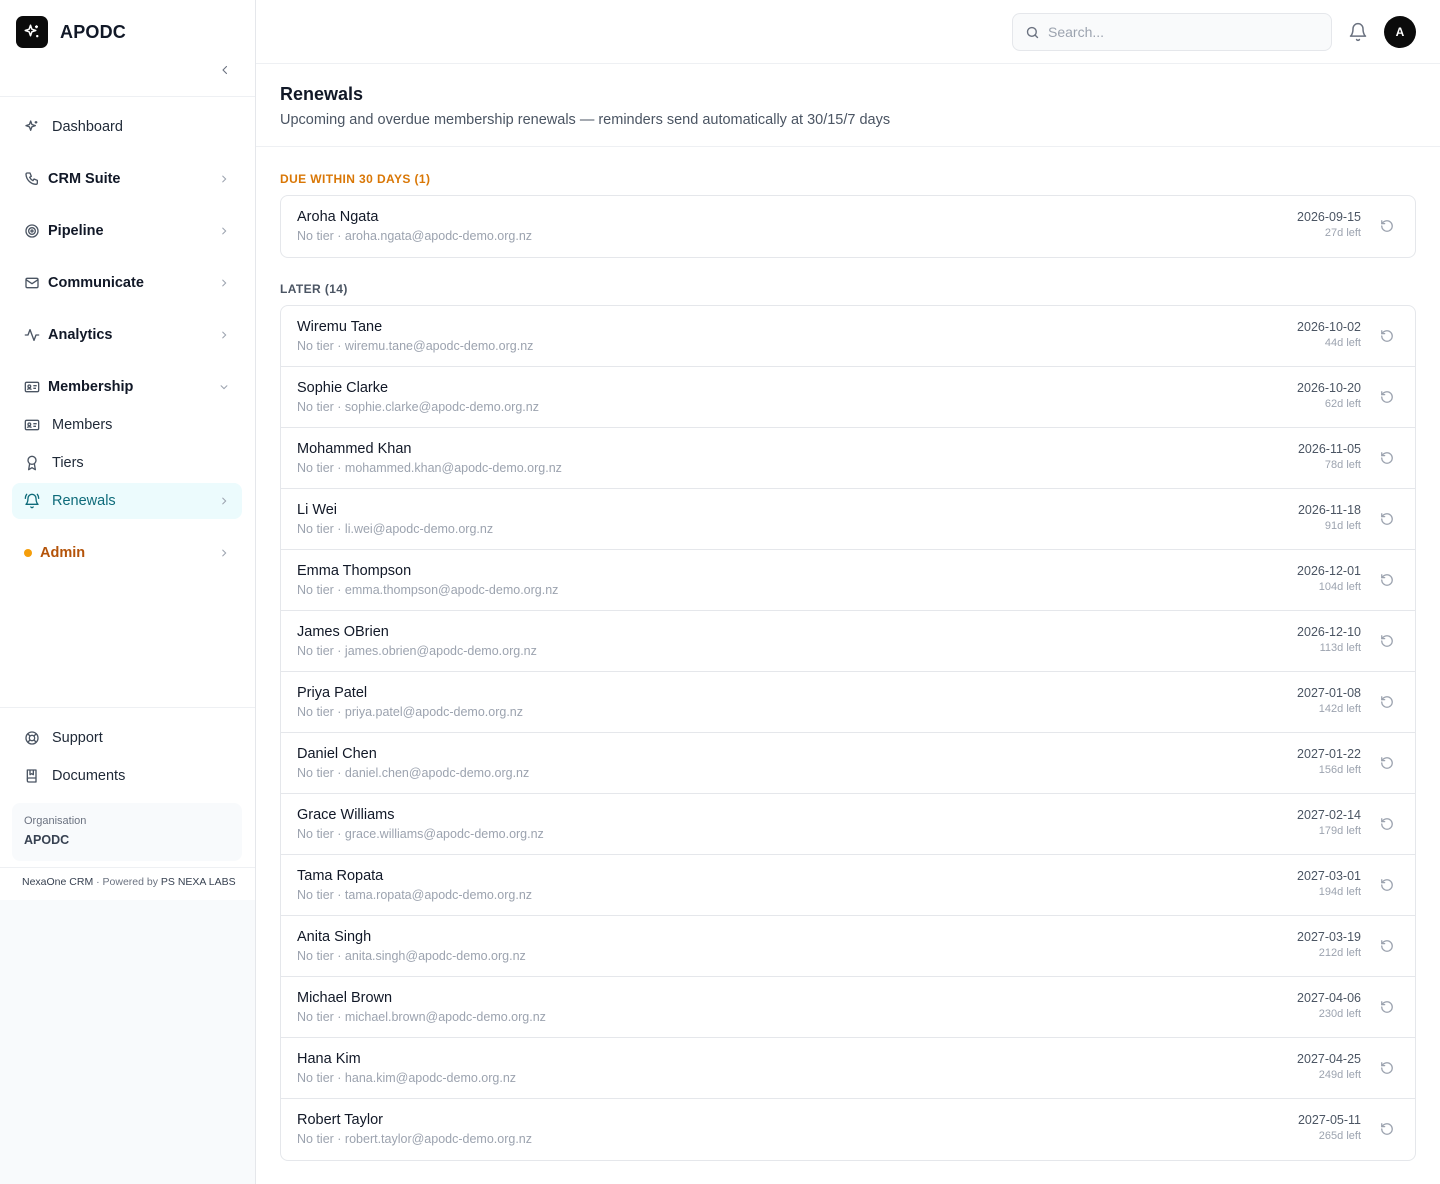  Describe the element at coordinates (58, 882) in the screenshot. I see `product-name: NexaOne CRM` at that location.